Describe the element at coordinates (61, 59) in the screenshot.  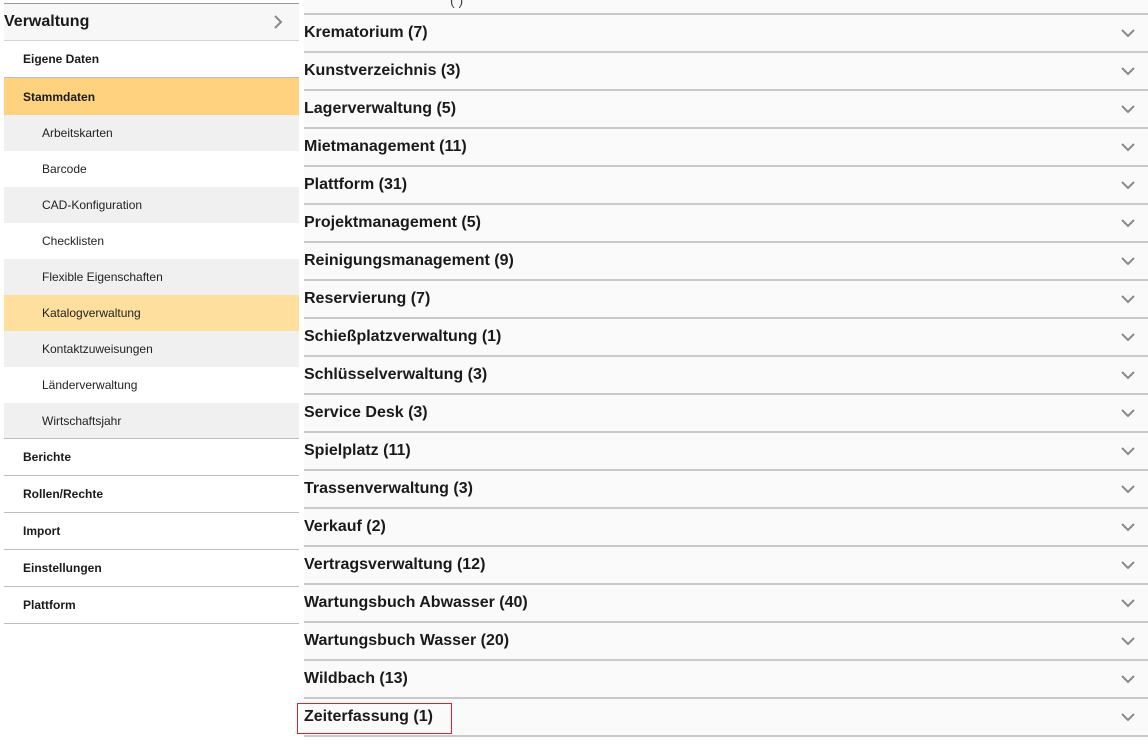
I see `sidebar-item-label: Eigene Daten` at that location.